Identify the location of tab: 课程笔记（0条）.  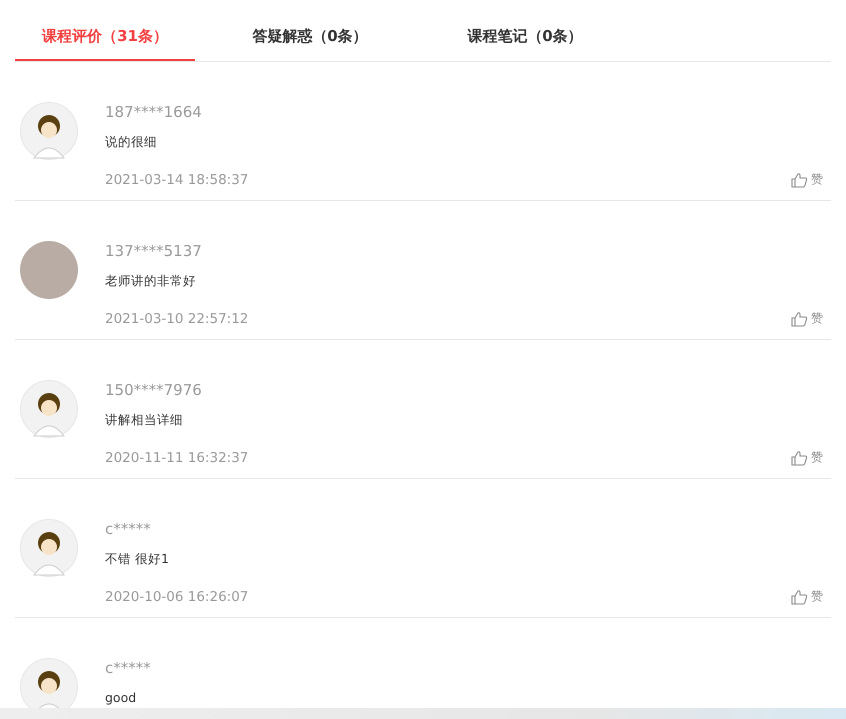
(525, 30).